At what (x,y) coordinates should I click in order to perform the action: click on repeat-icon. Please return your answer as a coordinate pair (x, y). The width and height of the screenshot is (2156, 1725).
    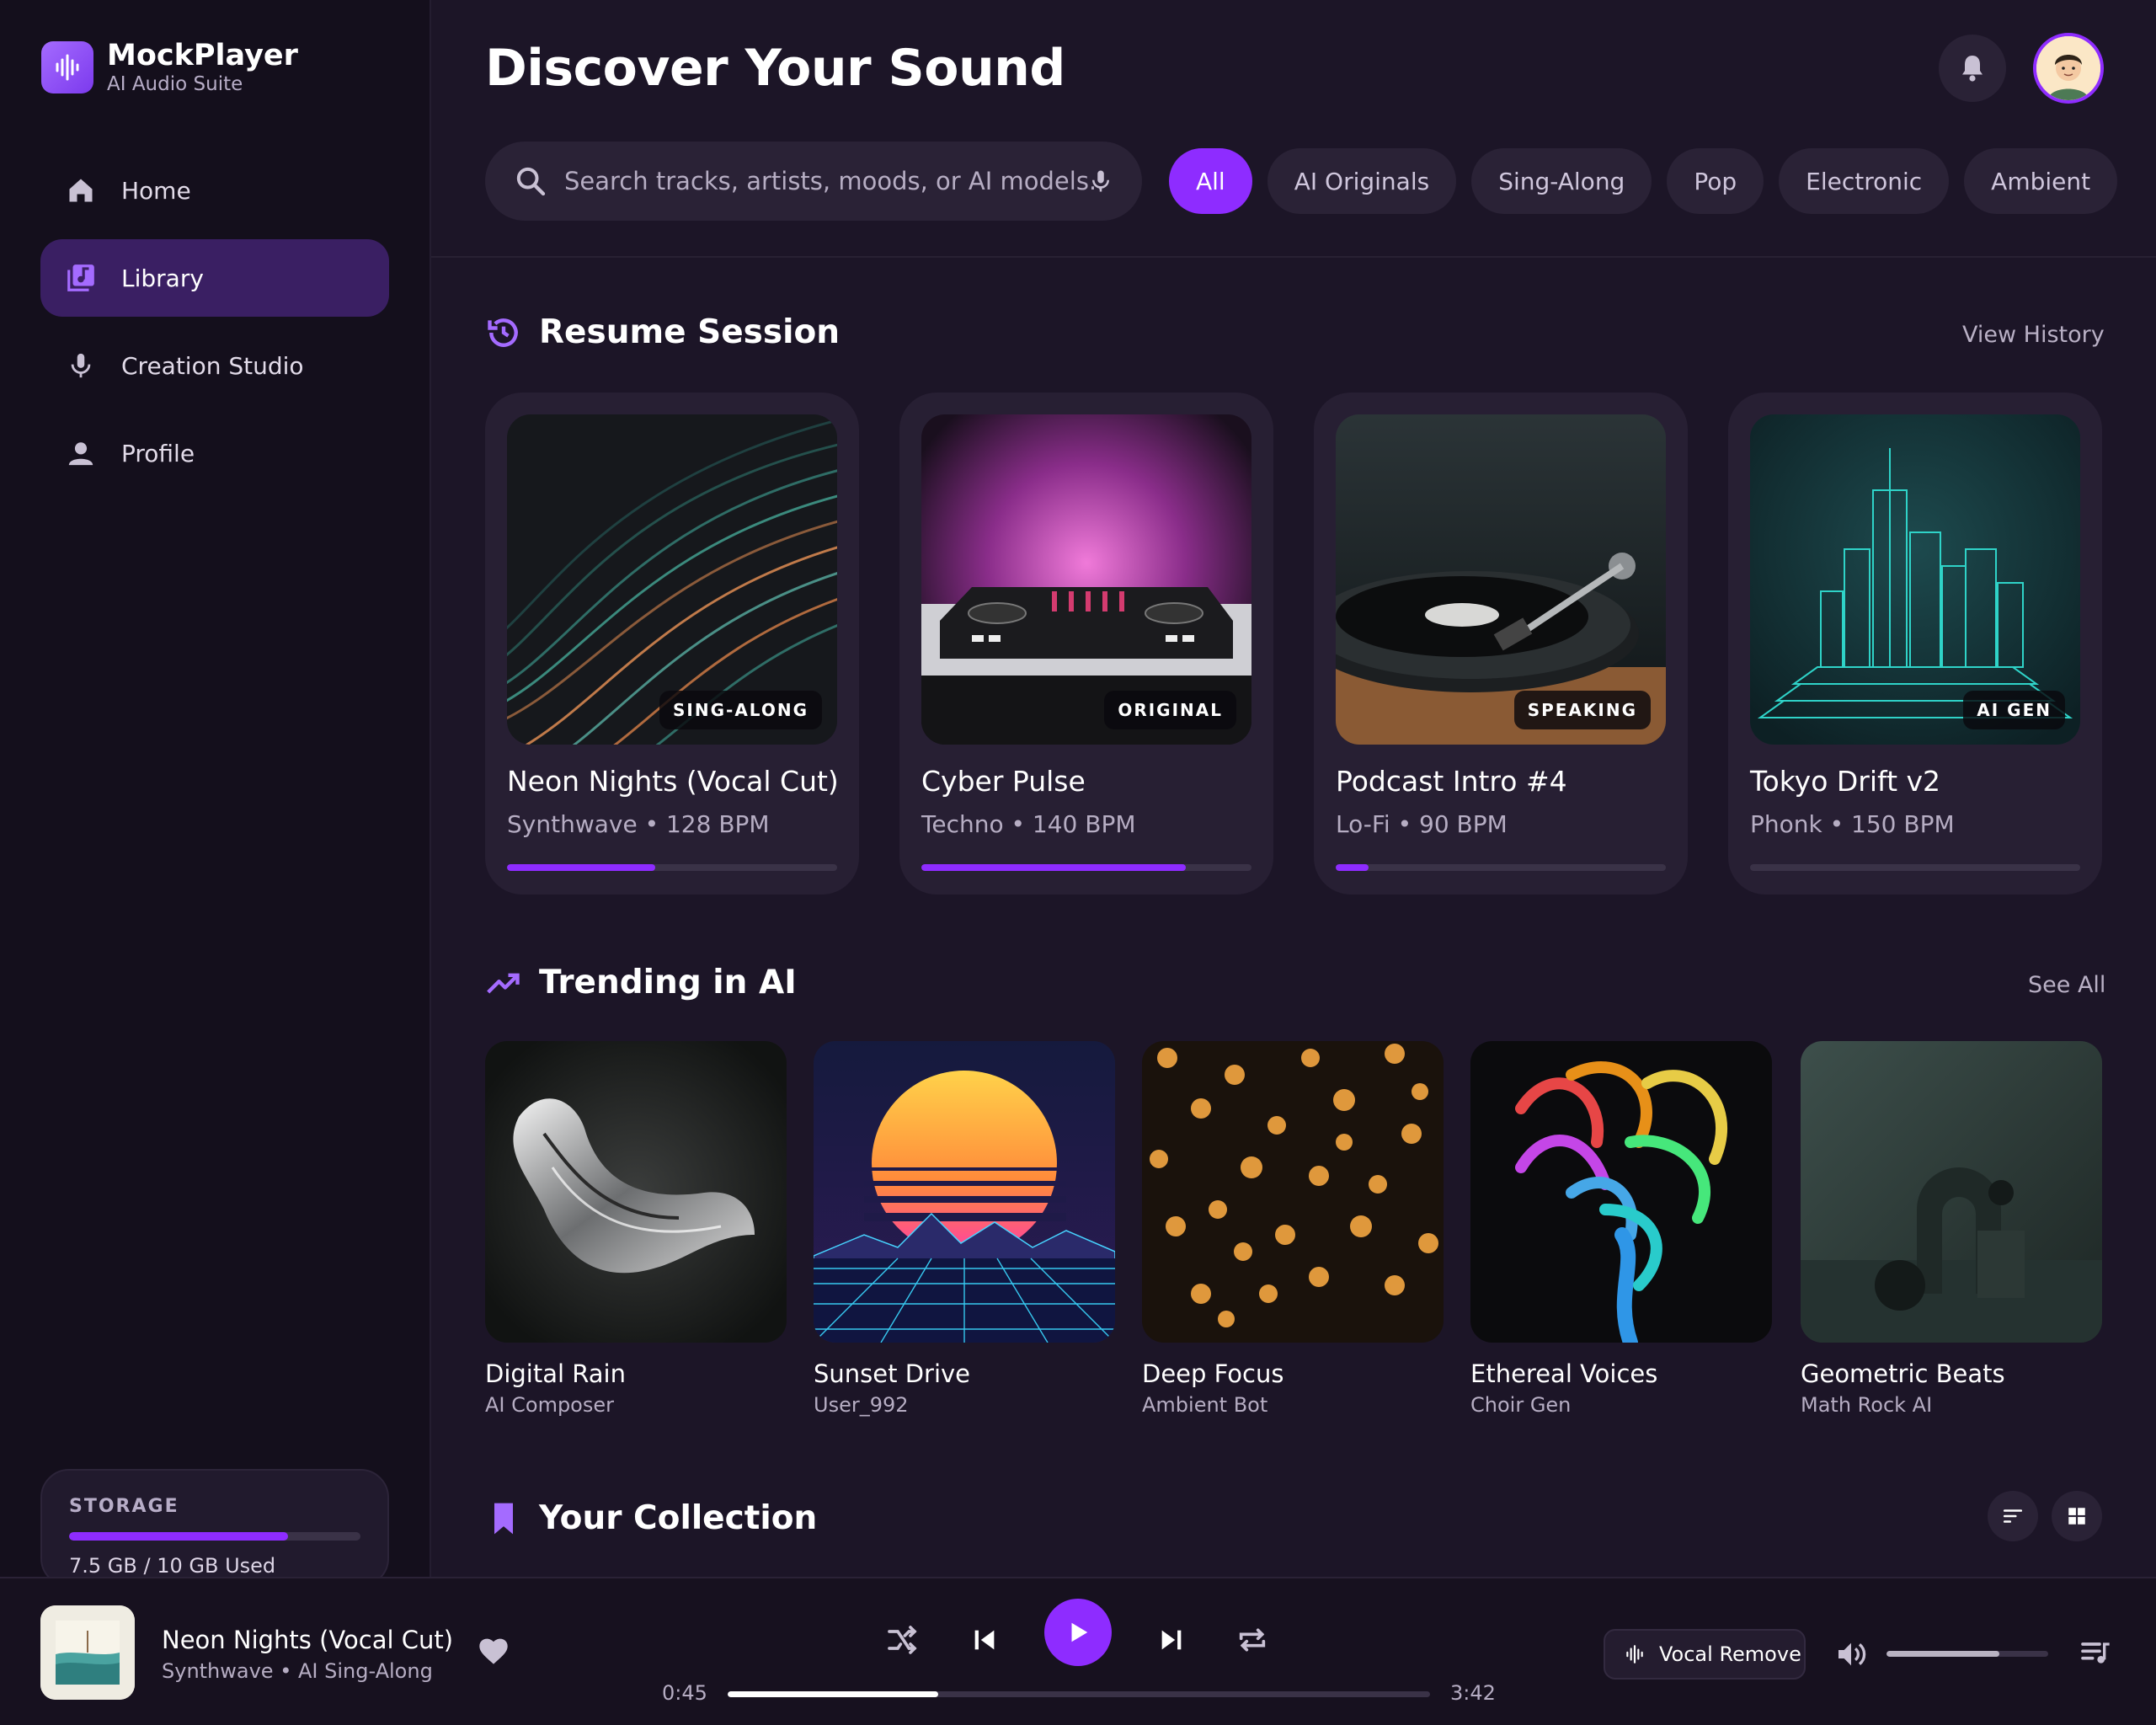
    Looking at the image, I should click on (1252, 1640).